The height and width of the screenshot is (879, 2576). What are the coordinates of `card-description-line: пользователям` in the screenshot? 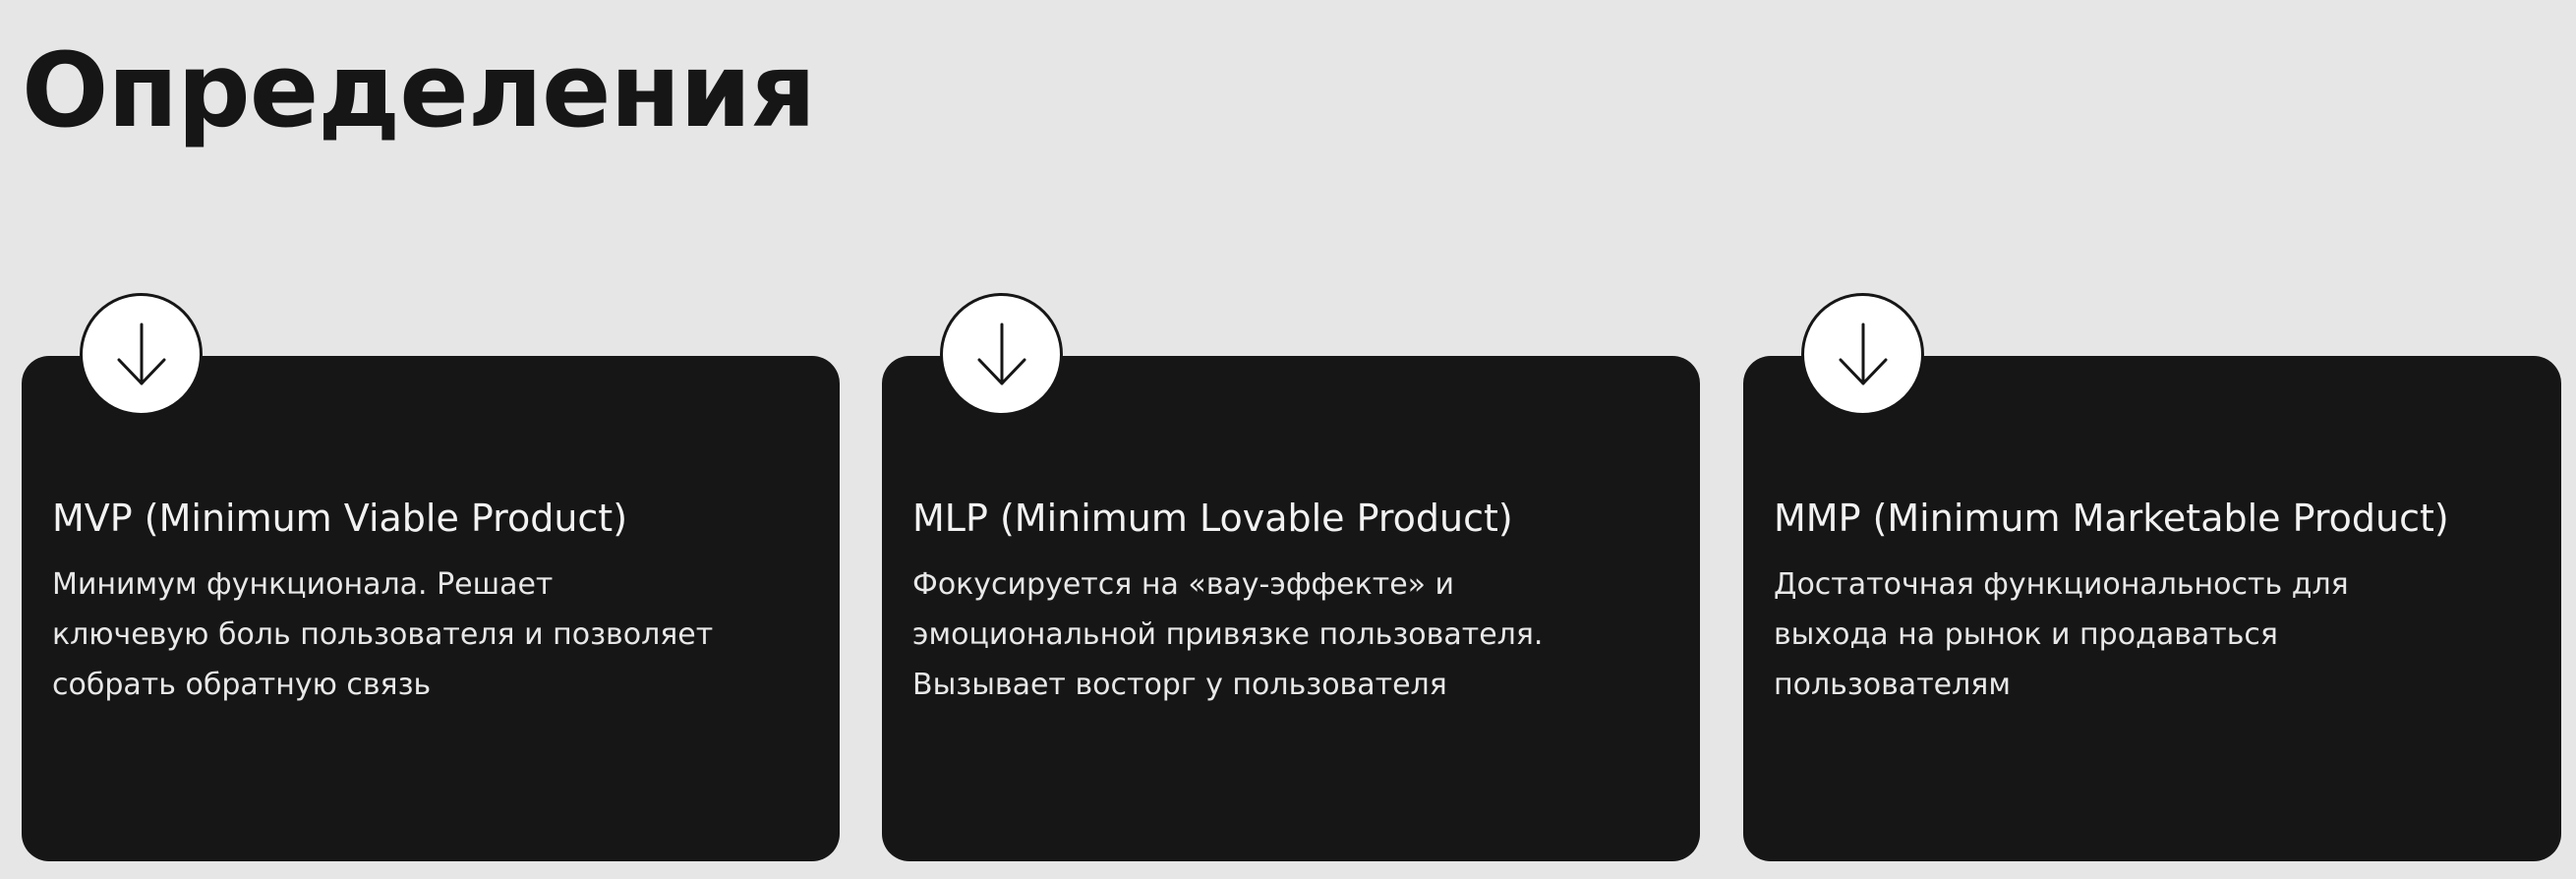 It's located at (1892, 685).